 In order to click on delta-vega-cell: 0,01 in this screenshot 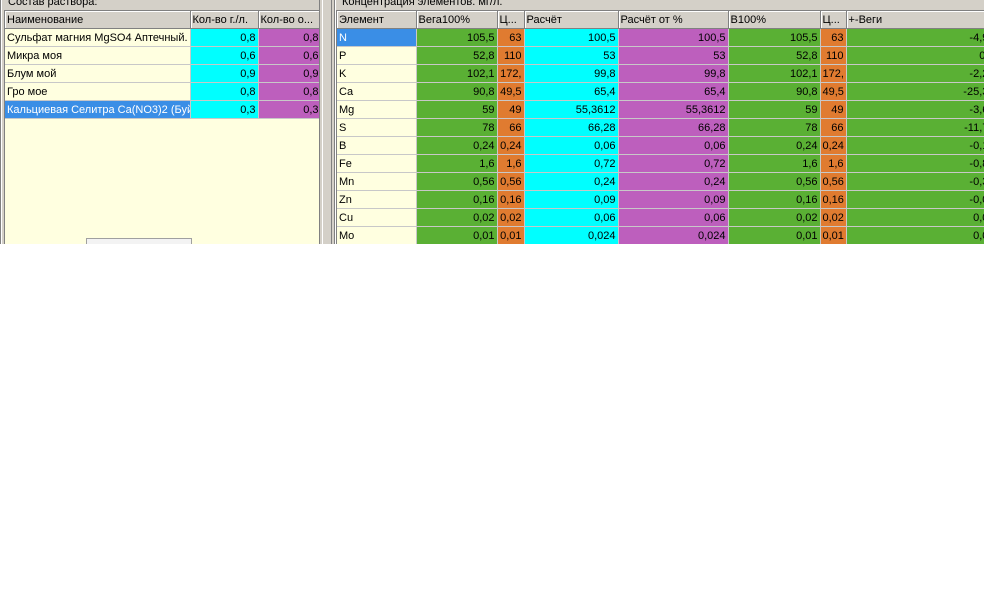, I will do `click(915, 235)`.